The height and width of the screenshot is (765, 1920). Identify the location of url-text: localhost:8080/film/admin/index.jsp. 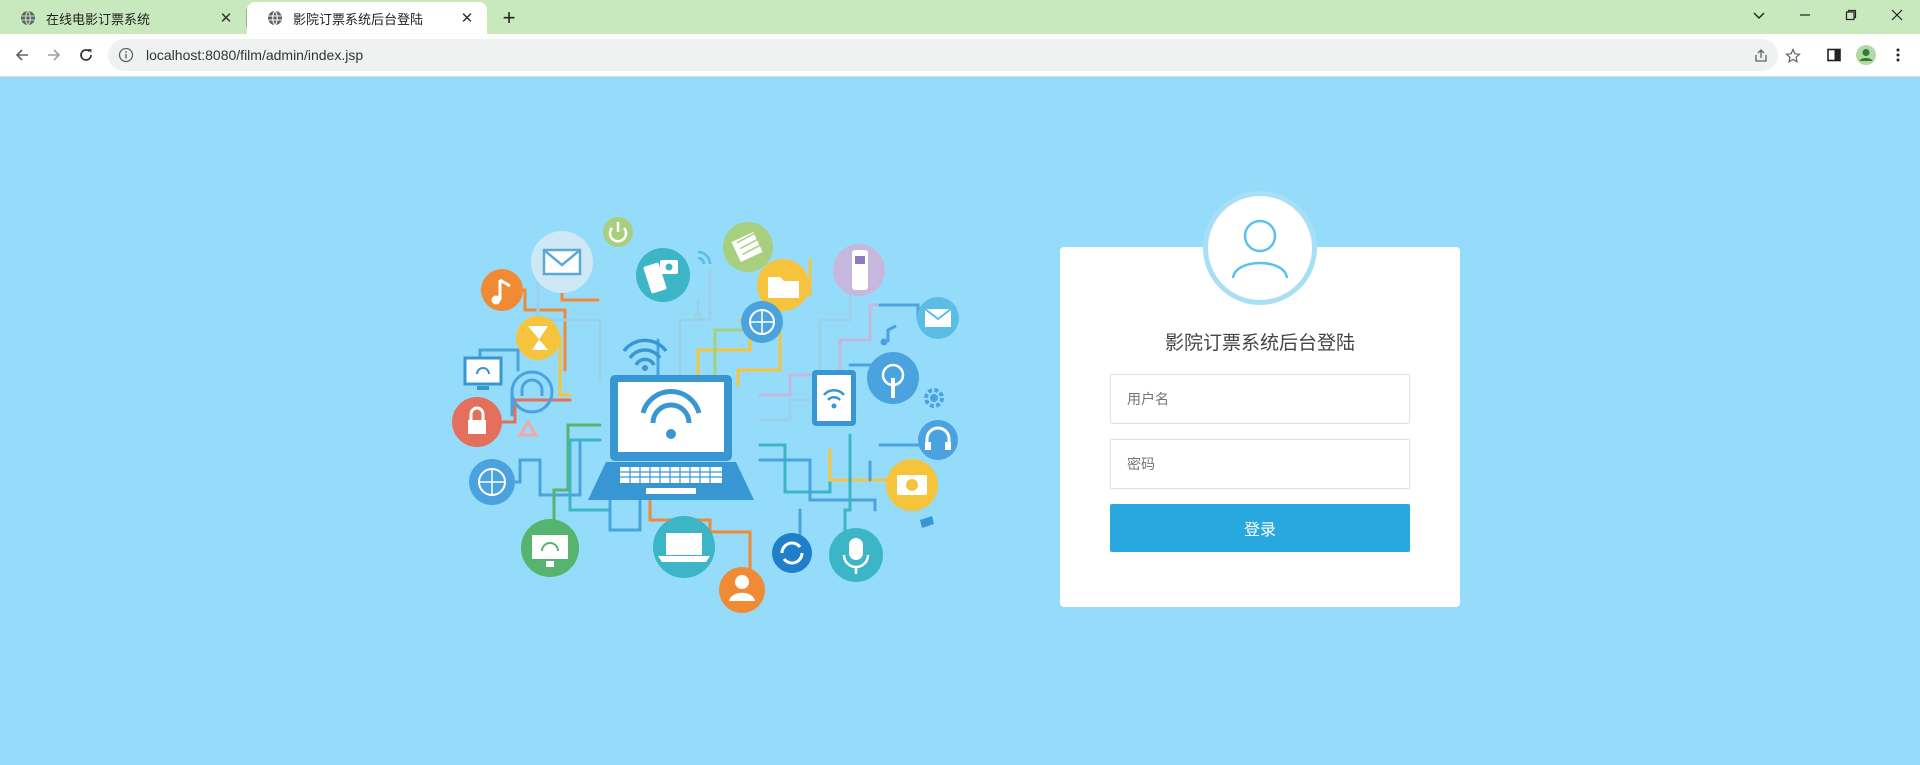
(255, 55).